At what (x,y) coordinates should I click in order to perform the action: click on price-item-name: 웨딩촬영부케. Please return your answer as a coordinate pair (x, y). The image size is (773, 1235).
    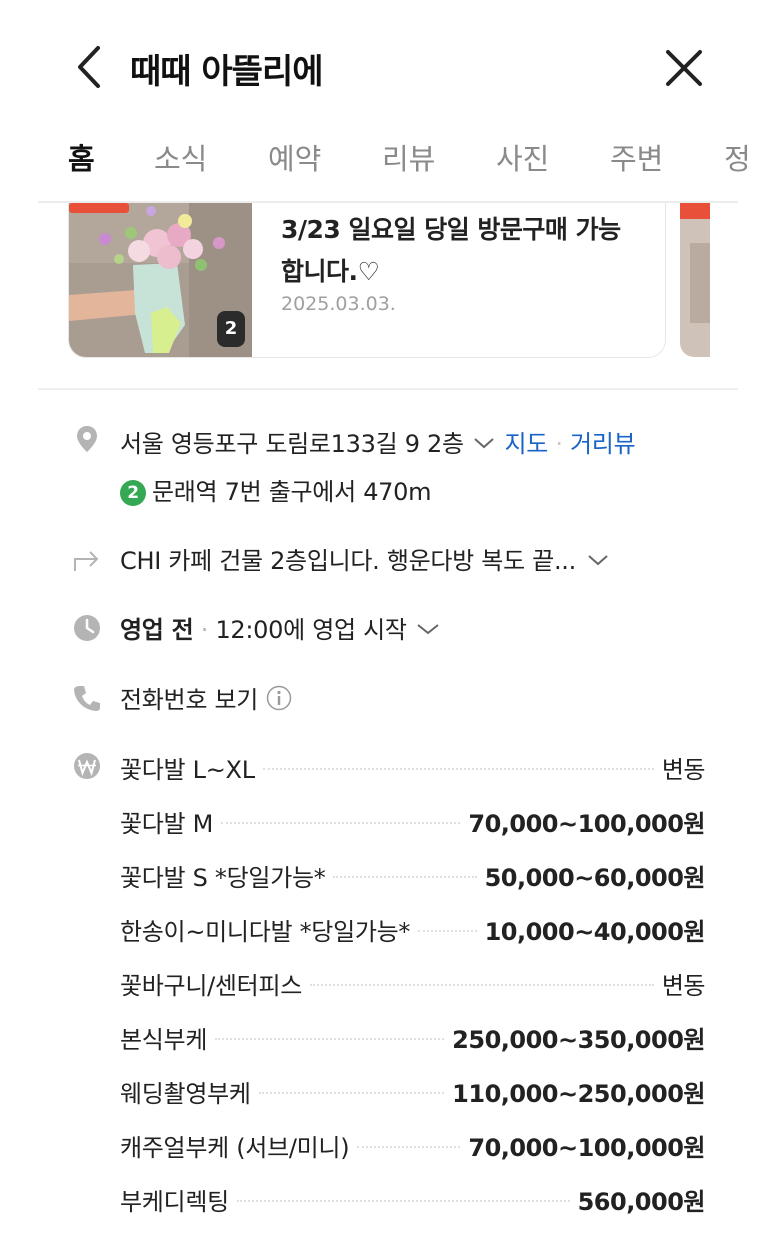
    Looking at the image, I should click on (185, 1093).